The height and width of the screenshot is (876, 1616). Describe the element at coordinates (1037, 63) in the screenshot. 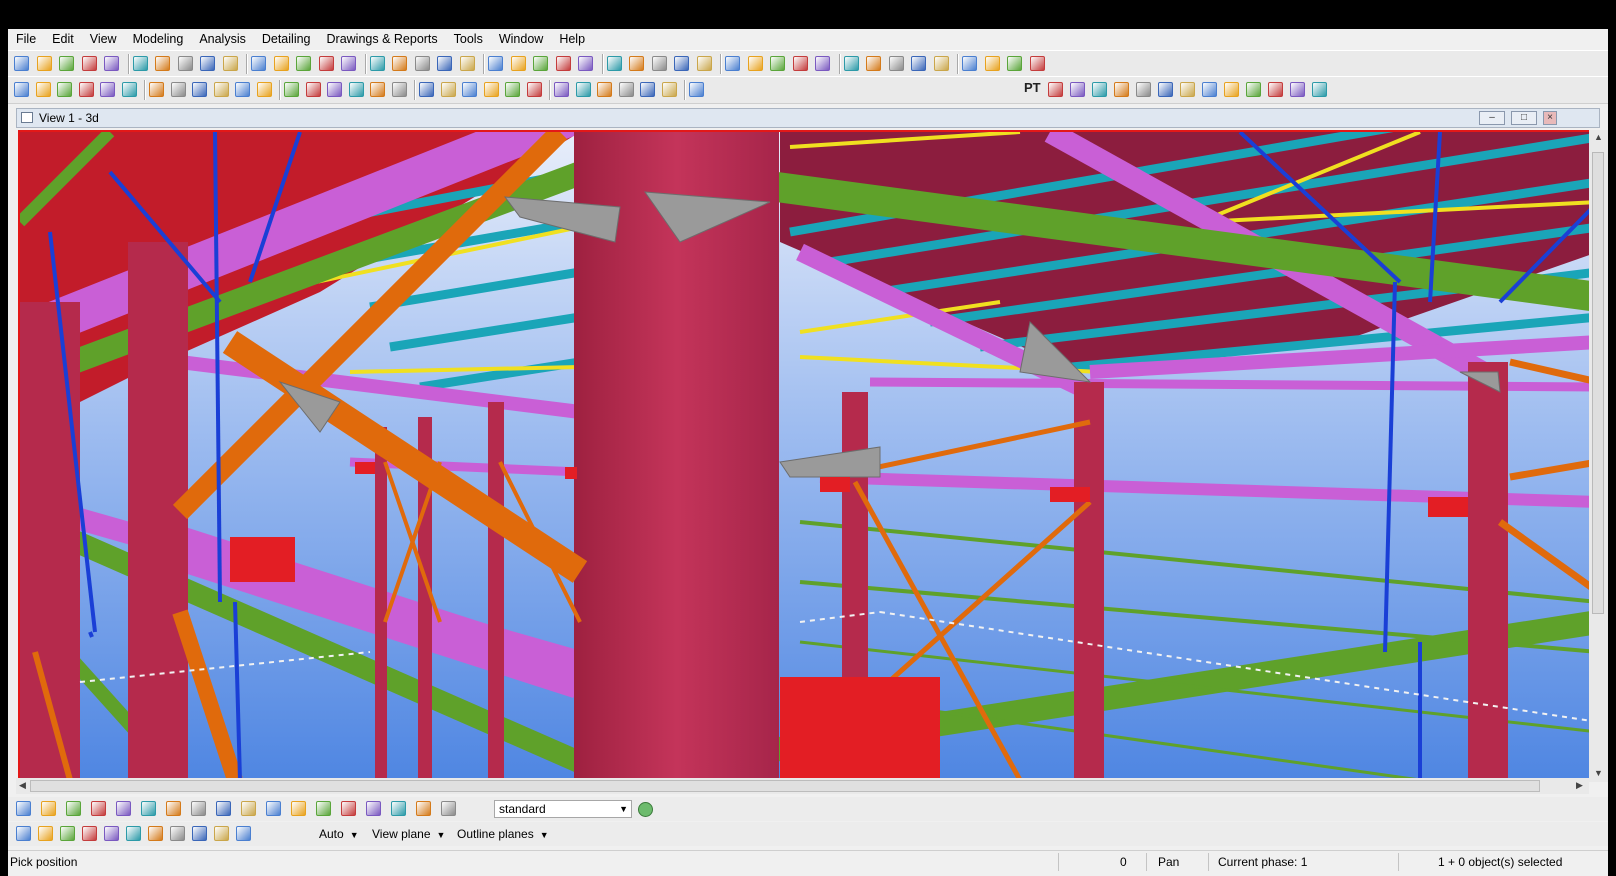

I see `convert-icon` at that location.